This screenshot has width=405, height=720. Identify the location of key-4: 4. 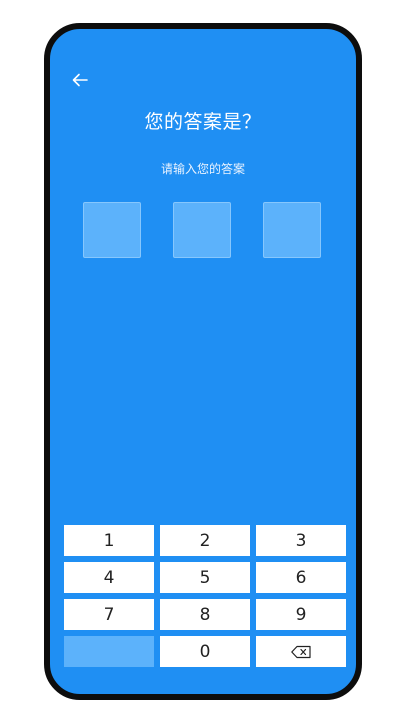
(109, 577).